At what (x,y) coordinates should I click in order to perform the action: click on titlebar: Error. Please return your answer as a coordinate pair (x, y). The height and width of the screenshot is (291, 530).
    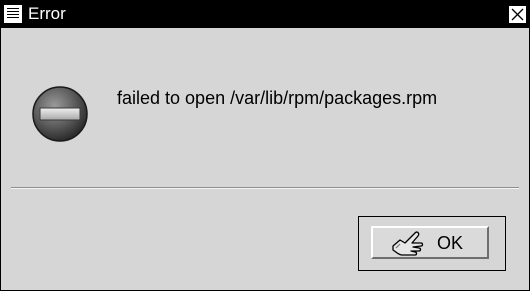
    Looking at the image, I should click on (265, 14).